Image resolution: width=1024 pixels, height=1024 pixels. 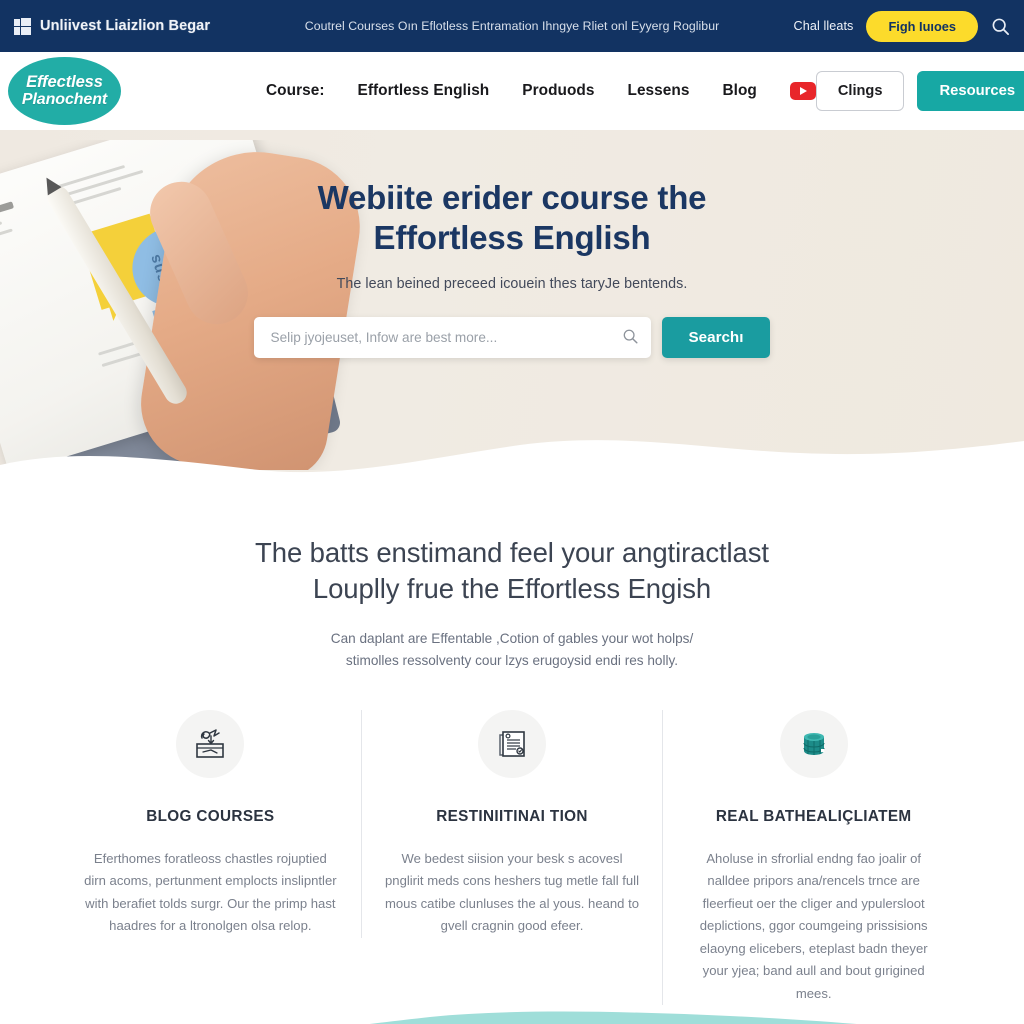 What do you see at coordinates (824, 26) in the screenshot?
I see `topbar-link-challenges: Chal lleats` at bounding box center [824, 26].